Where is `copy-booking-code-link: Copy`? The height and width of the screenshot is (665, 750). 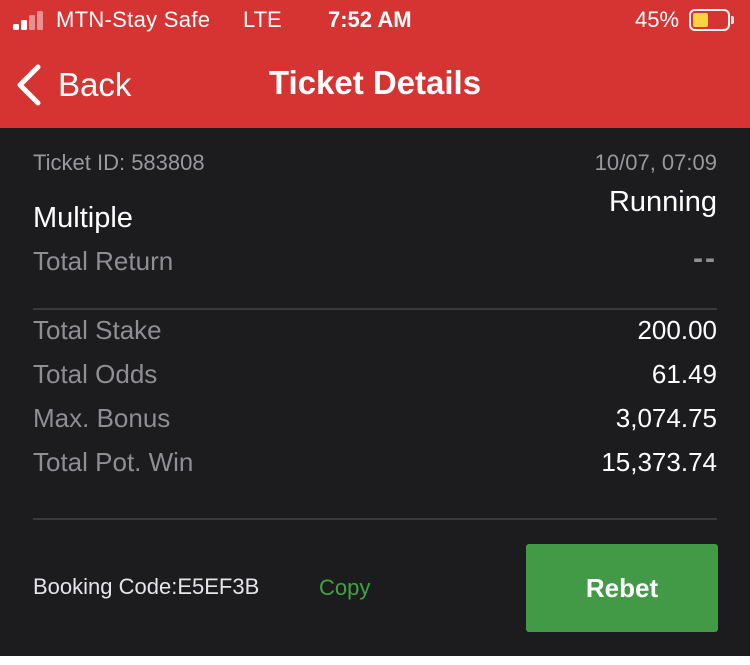 copy-booking-code-link: Copy is located at coordinates (344, 588).